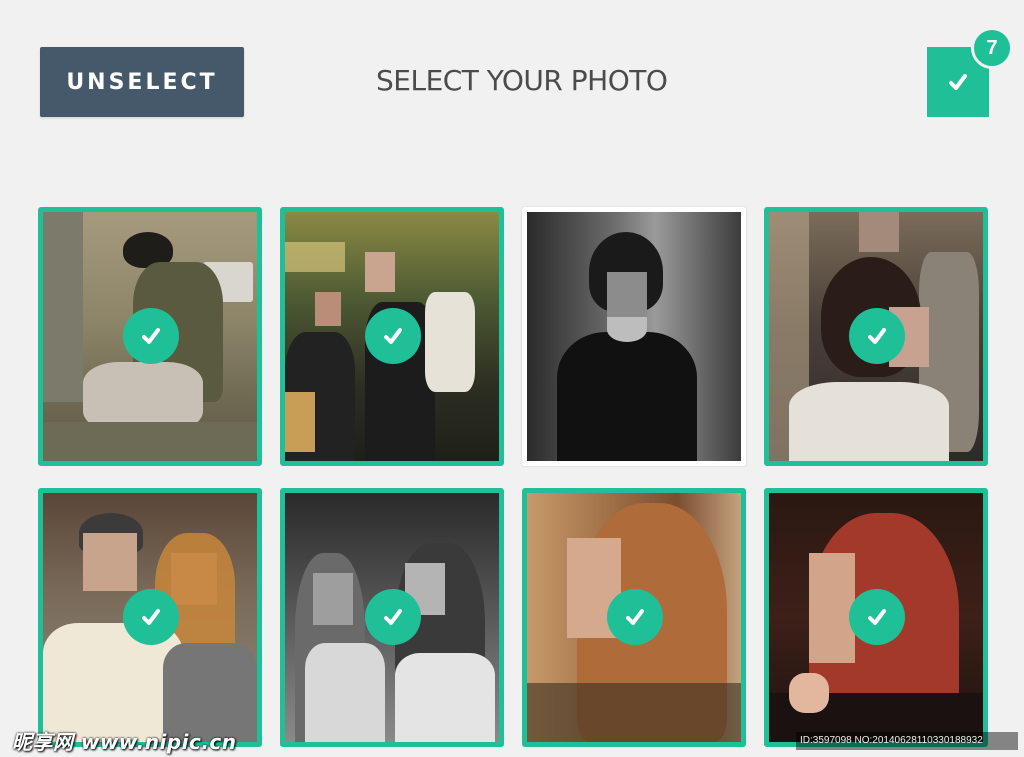 This screenshot has height=757, width=1024. Describe the element at coordinates (907, 741) in the screenshot. I see `watermark-id: ID:3597098 NO:20140628110330188932` at that location.